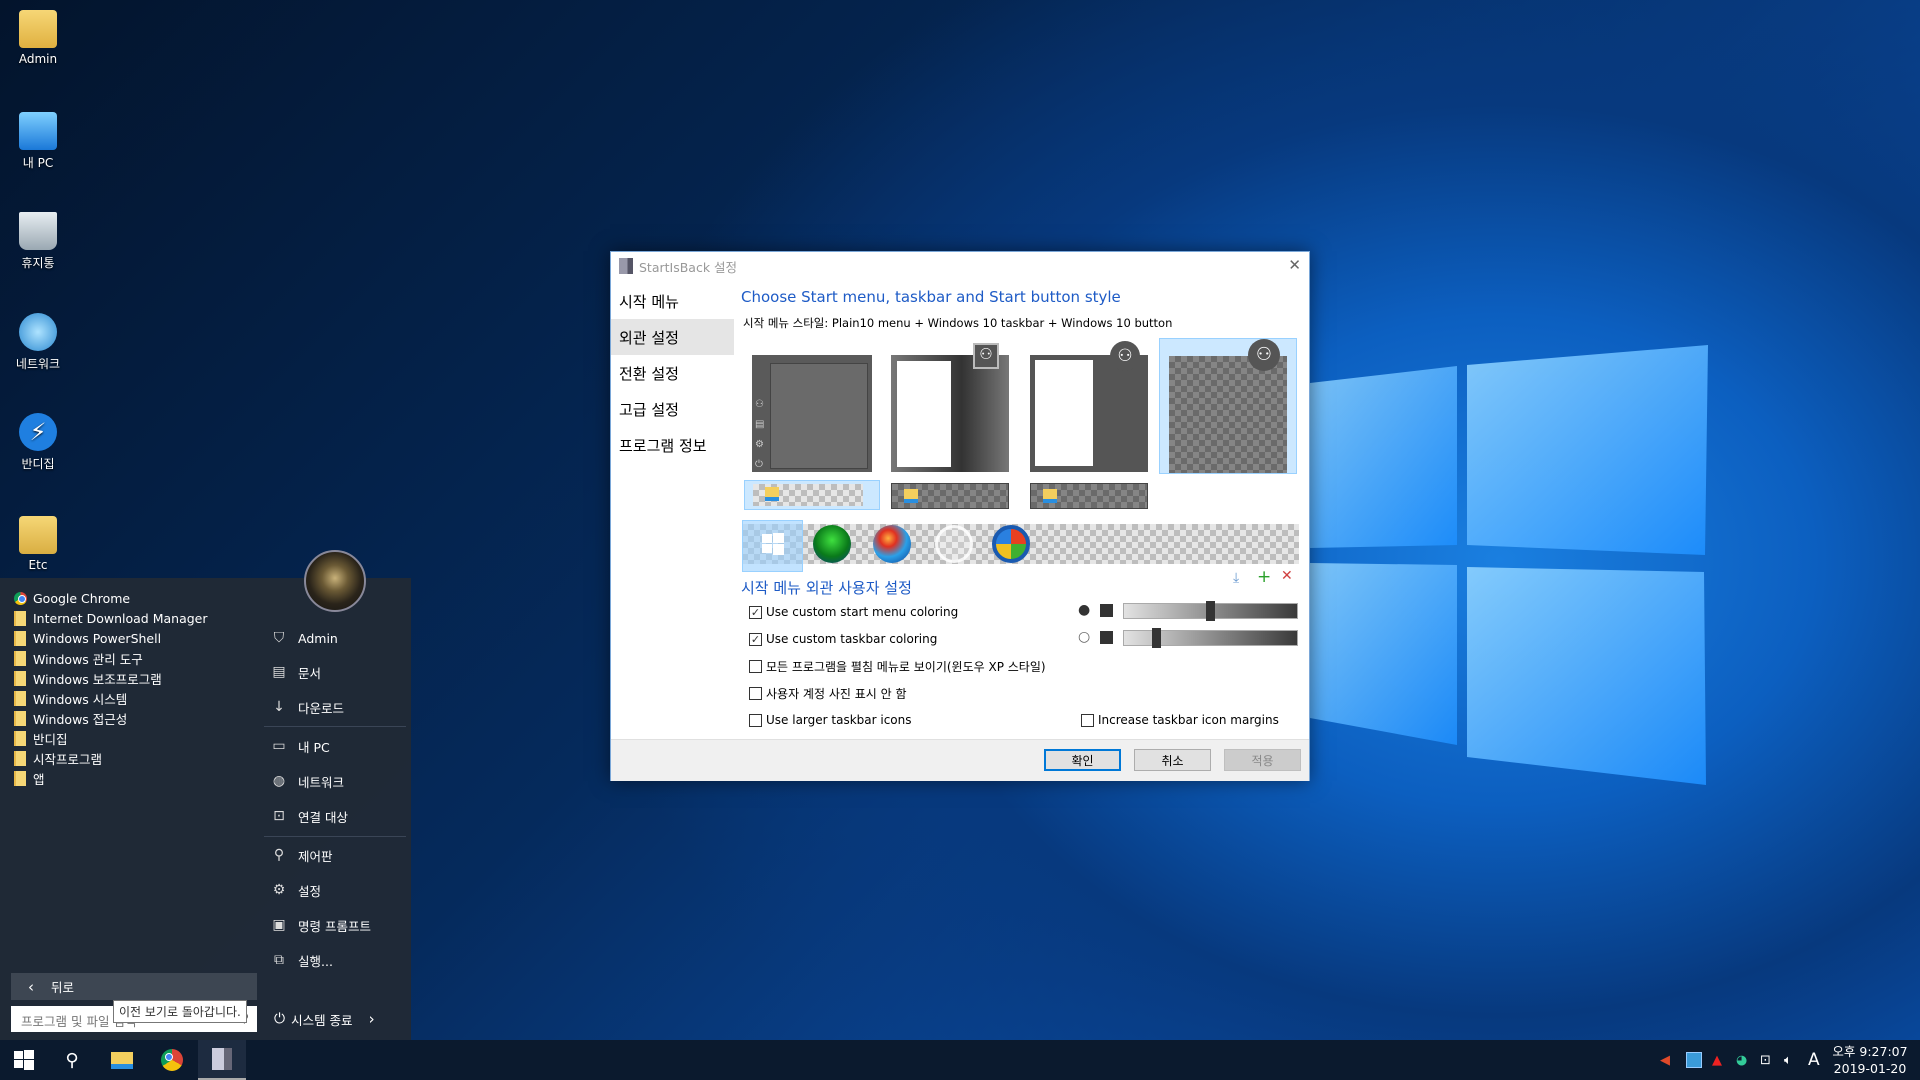  I want to click on back-button: ‹ 뒤로, so click(134, 986).